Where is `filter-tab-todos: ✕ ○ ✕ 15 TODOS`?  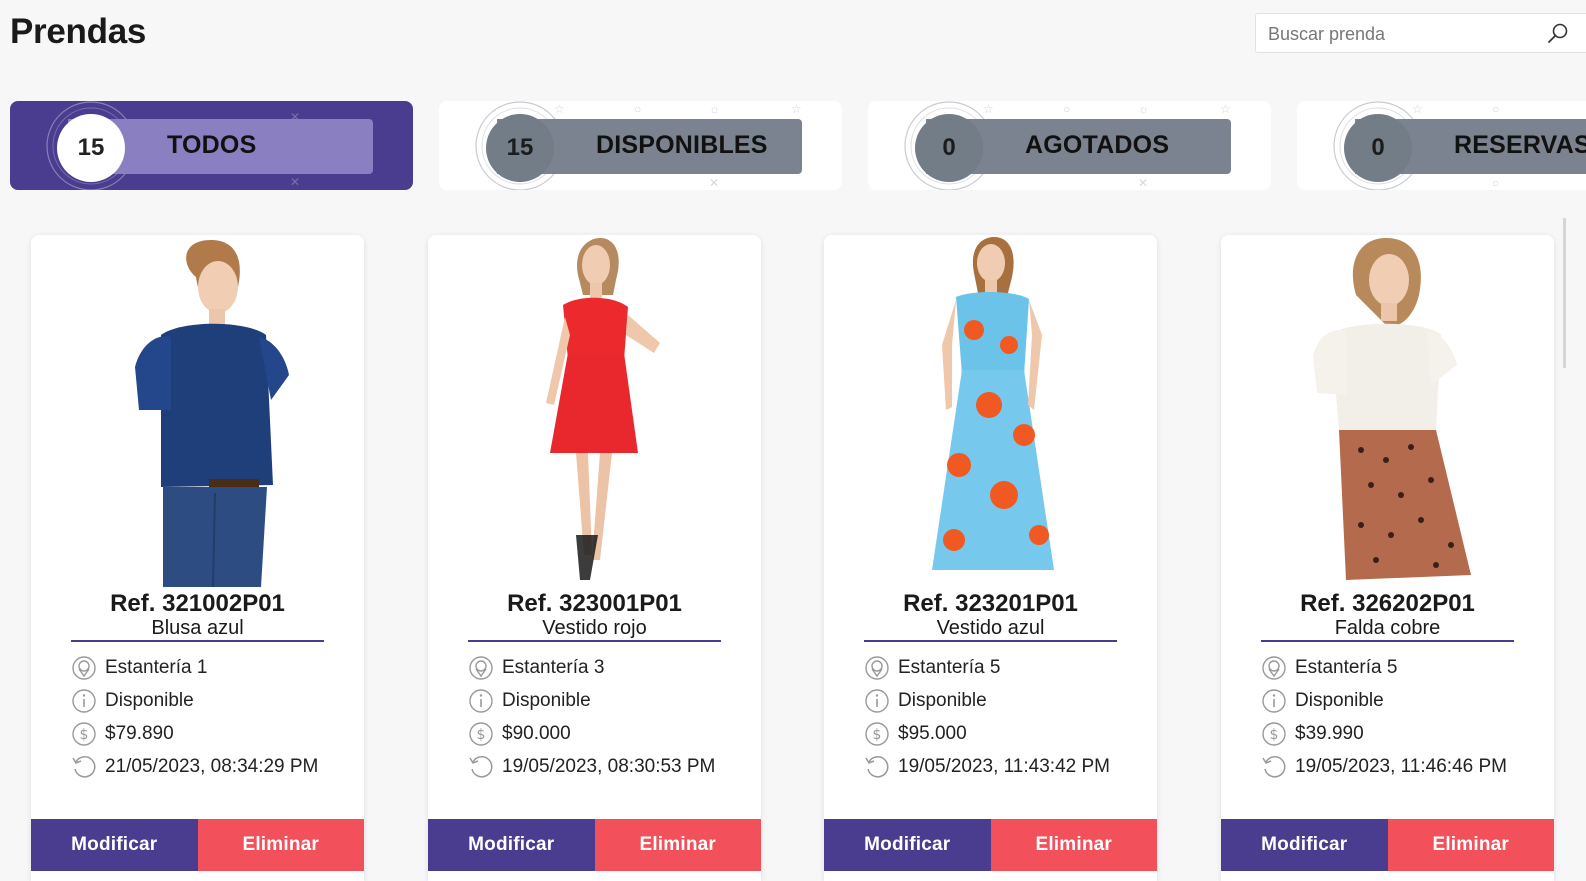
filter-tab-todos: ✕ ○ ✕ 15 TODOS is located at coordinates (211, 145).